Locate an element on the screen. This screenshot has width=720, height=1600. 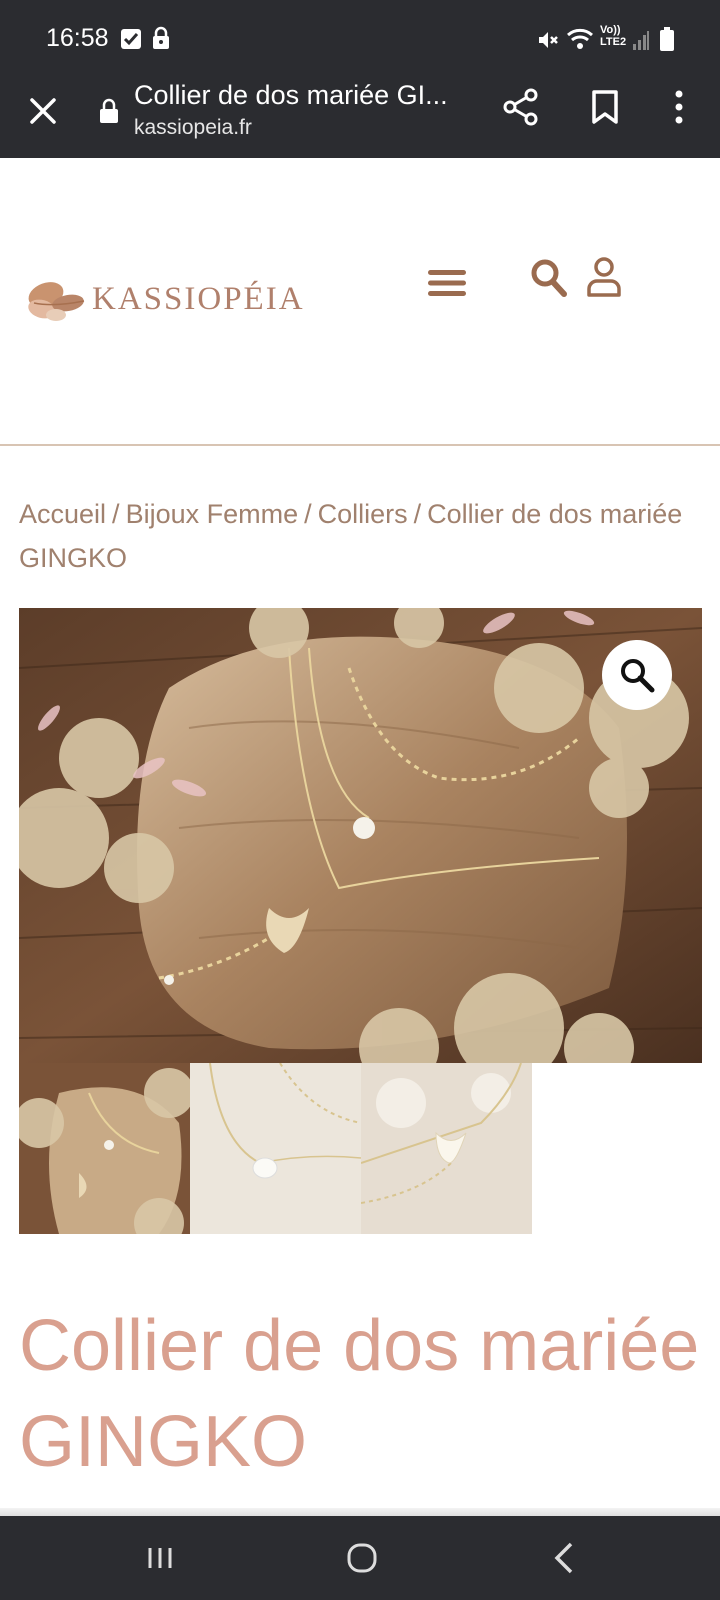
close-icon is located at coordinates (43, 111).